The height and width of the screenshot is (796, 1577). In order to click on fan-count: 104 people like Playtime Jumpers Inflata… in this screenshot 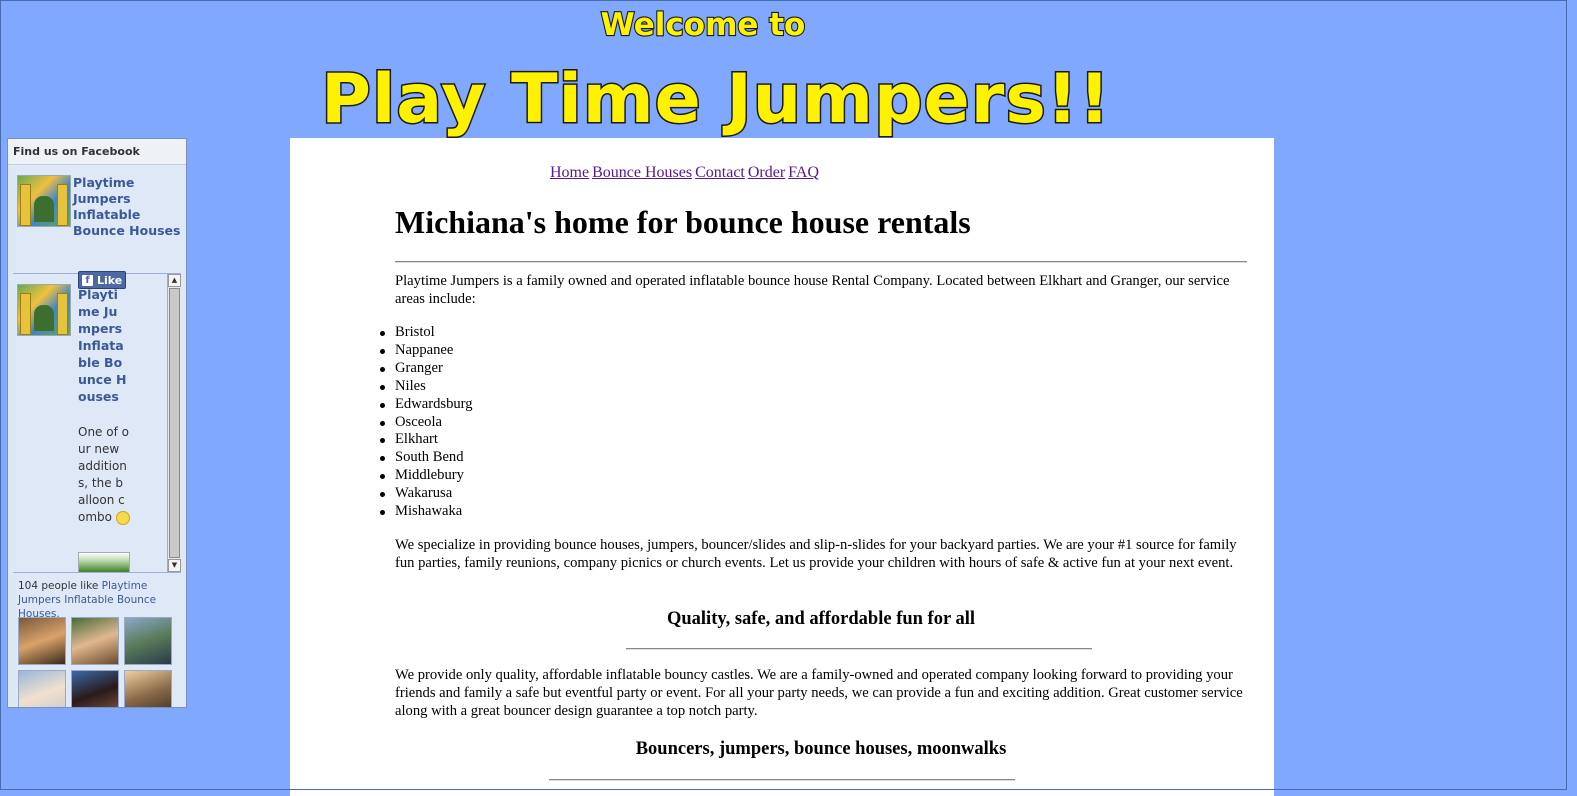, I will do `click(97, 597)`.